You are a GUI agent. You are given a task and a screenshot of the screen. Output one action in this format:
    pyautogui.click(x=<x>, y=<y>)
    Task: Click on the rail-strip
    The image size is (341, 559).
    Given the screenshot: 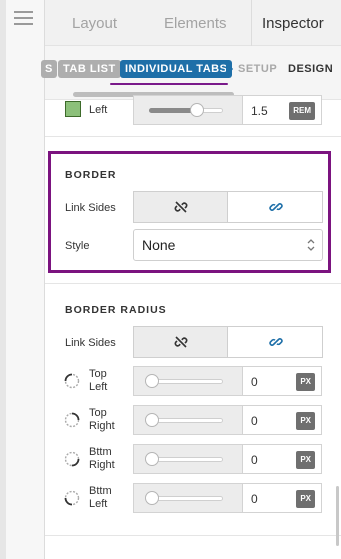 What is the action you would take?
    pyautogui.click(x=3, y=279)
    